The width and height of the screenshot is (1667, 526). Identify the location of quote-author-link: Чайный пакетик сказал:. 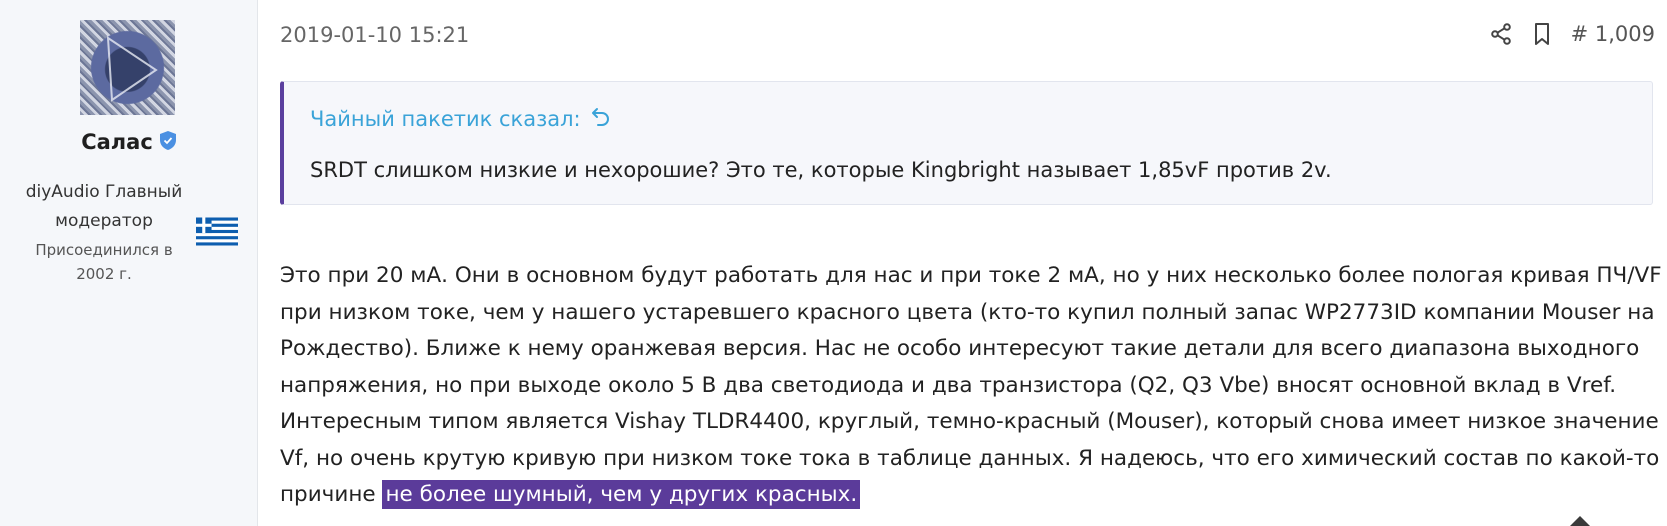
(460, 118).